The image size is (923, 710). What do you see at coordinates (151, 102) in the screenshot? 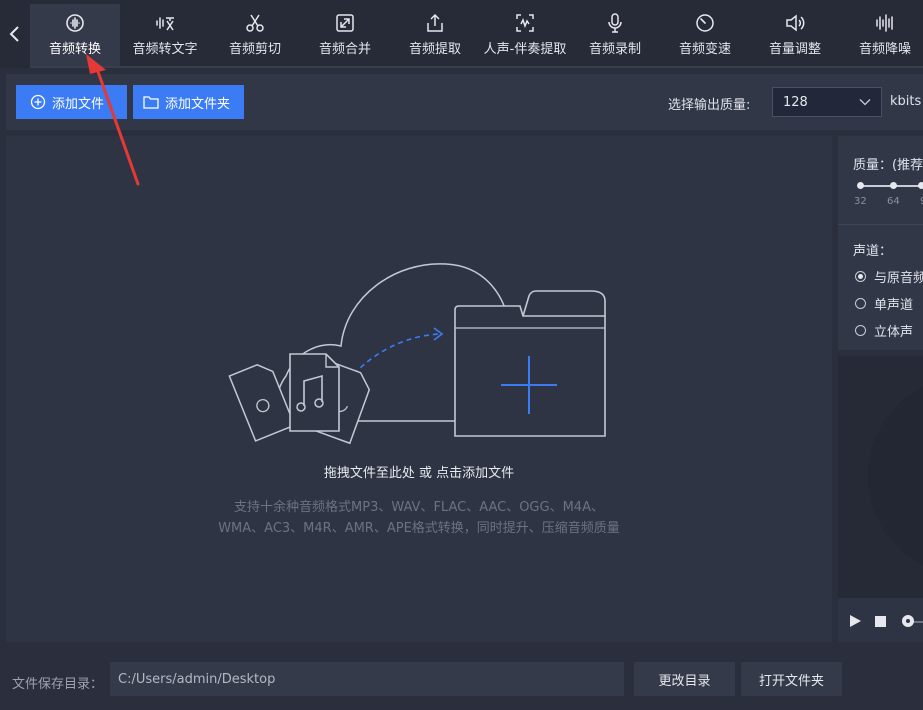
I see `folder-icon` at bounding box center [151, 102].